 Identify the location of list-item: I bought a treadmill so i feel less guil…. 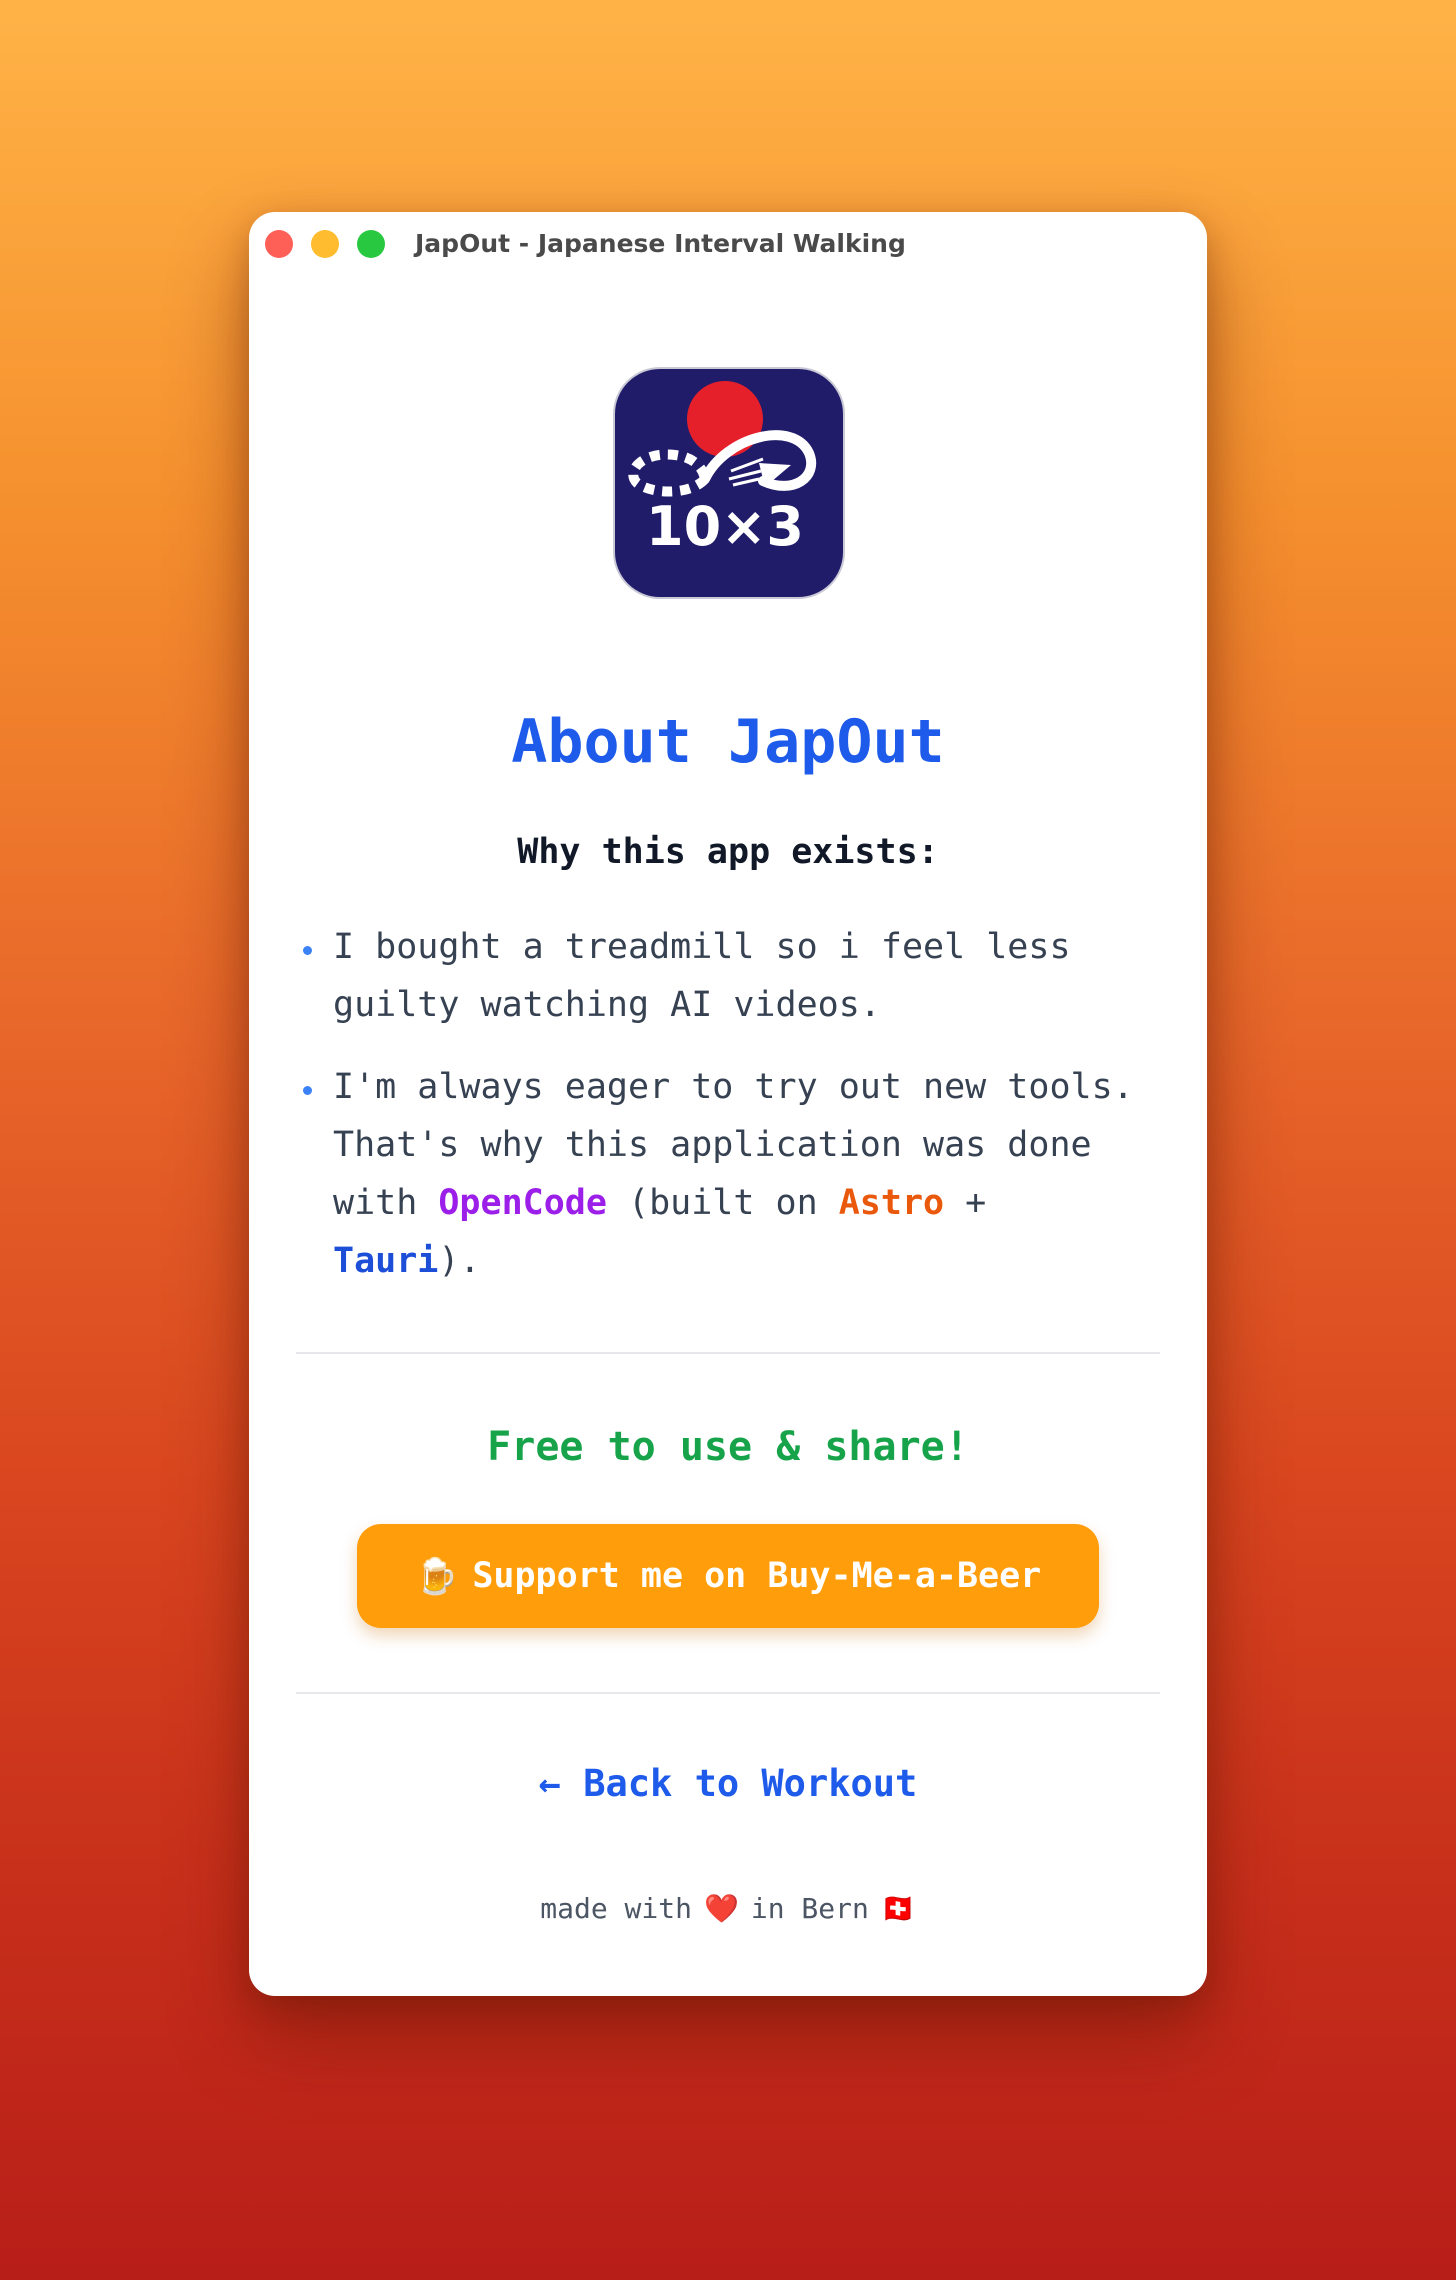
(728, 976).